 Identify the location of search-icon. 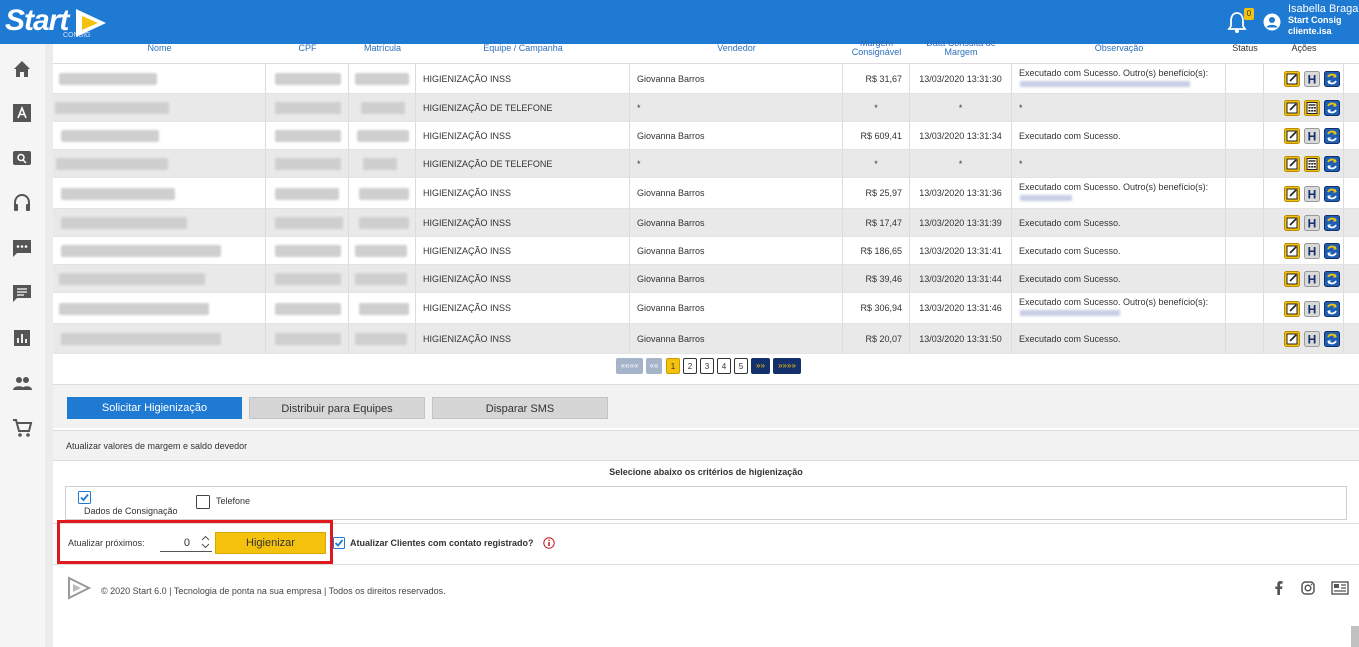
(22, 158).